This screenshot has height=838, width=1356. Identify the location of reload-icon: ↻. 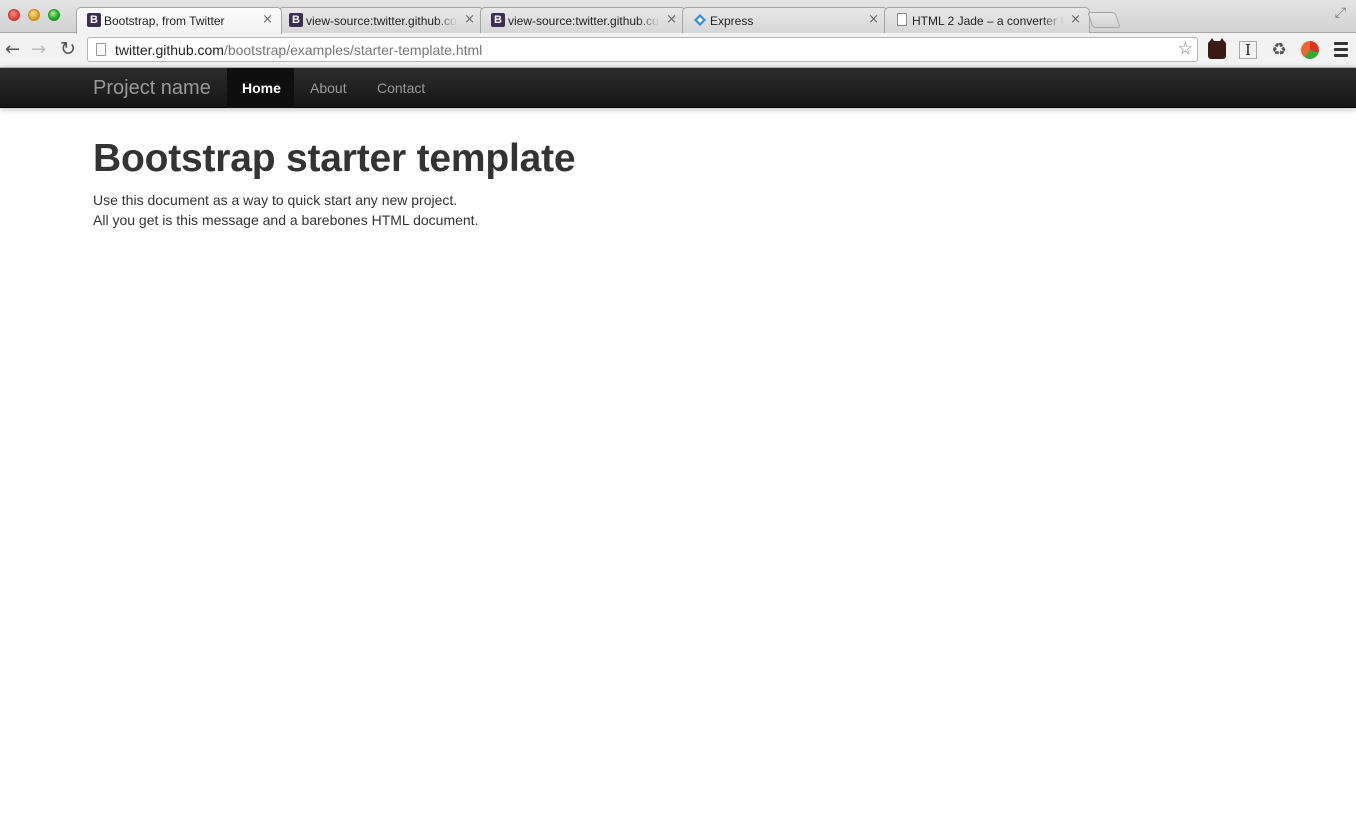
(68, 49).